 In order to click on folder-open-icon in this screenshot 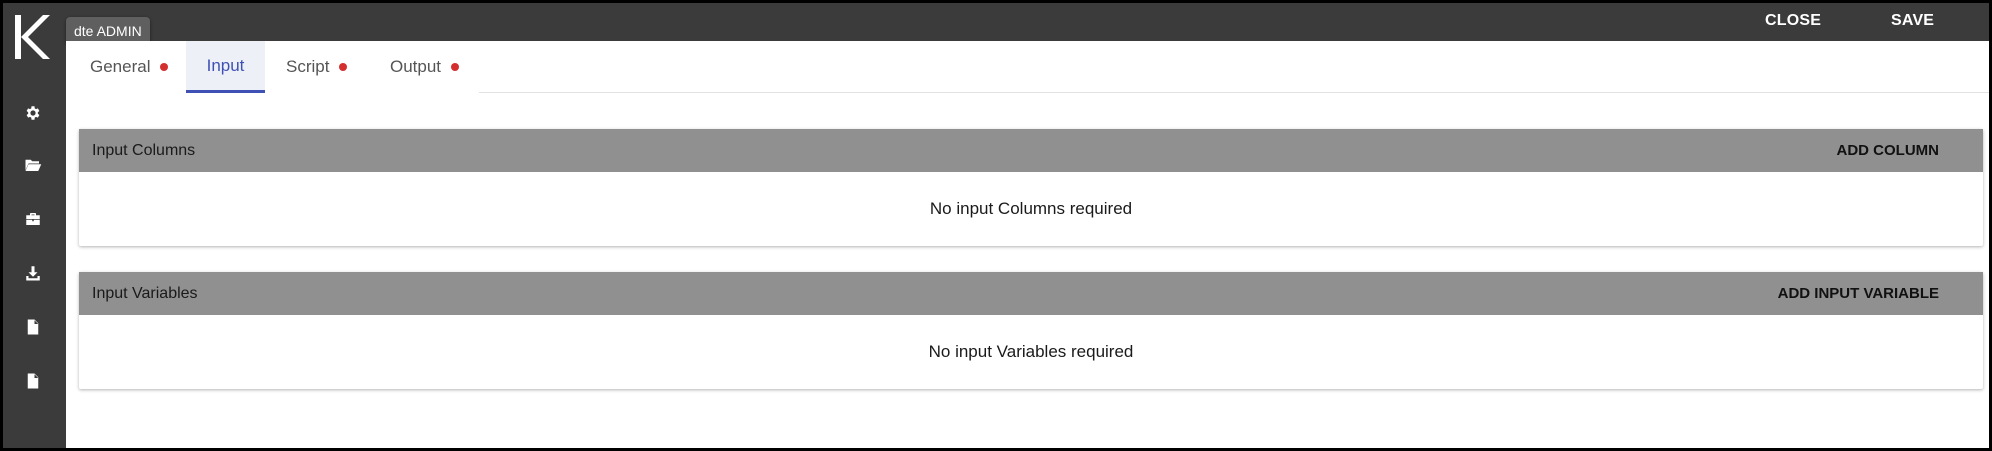, I will do `click(33, 165)`.